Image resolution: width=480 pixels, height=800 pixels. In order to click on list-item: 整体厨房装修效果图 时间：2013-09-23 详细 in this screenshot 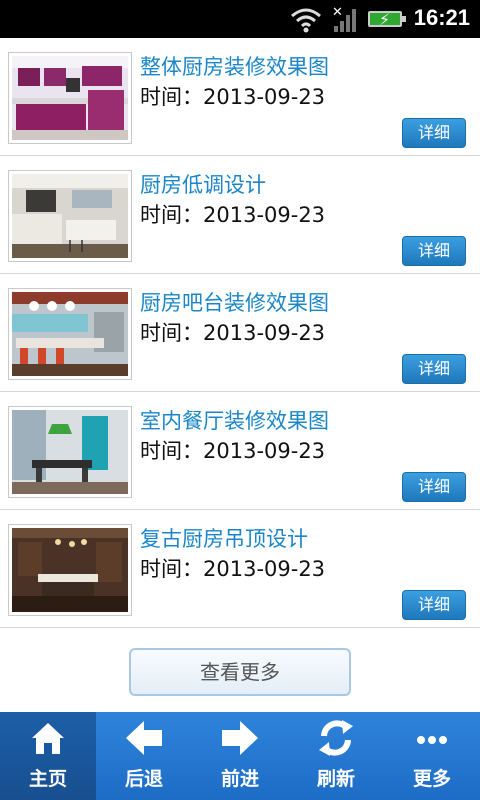, I will do `click(240, 97)`.